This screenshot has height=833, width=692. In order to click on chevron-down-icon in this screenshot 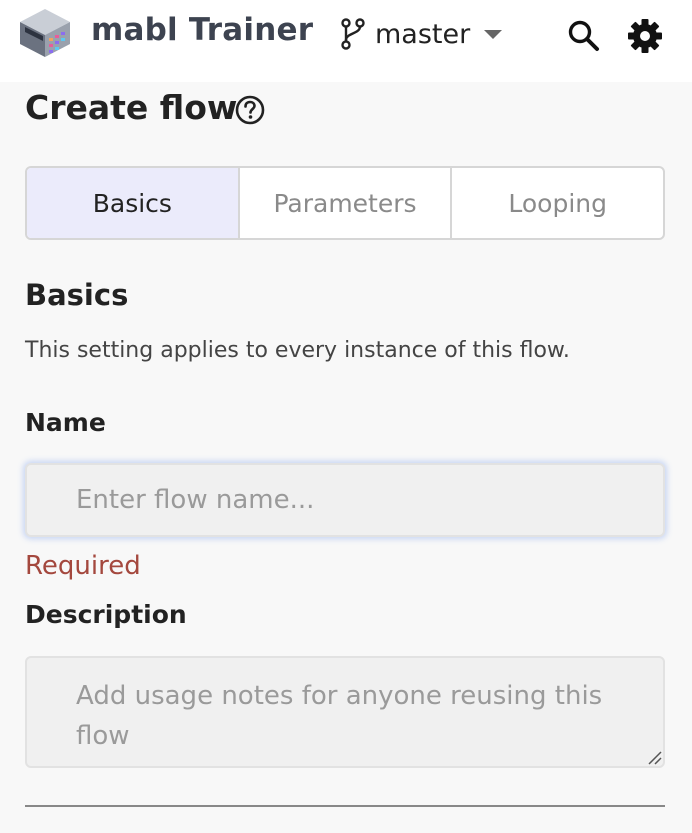, I will do `click(493, 34)`.